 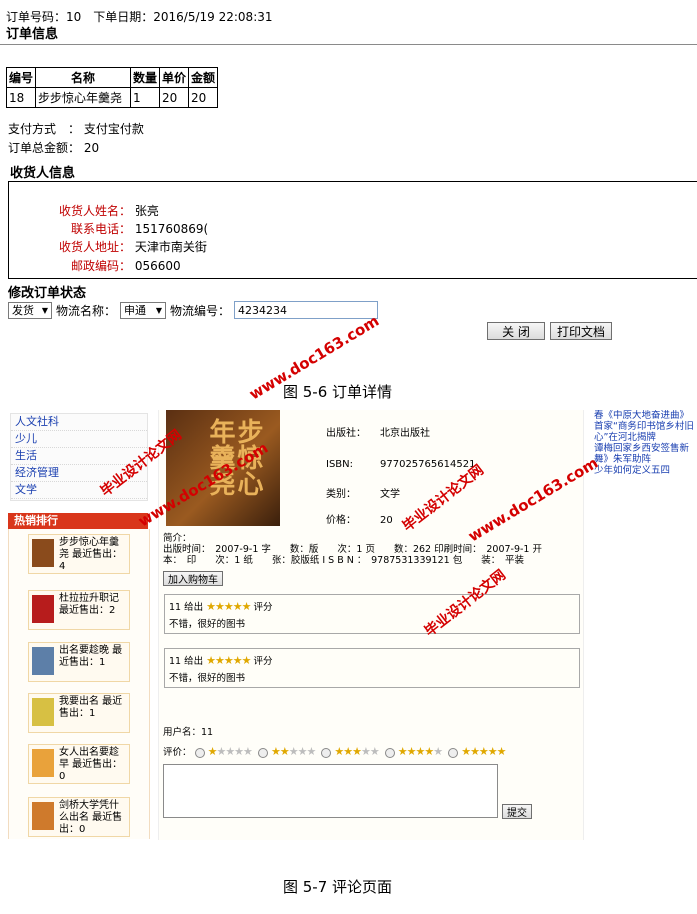 I want to click on order-info-title: 订单信息, so click(x=32, y=34).